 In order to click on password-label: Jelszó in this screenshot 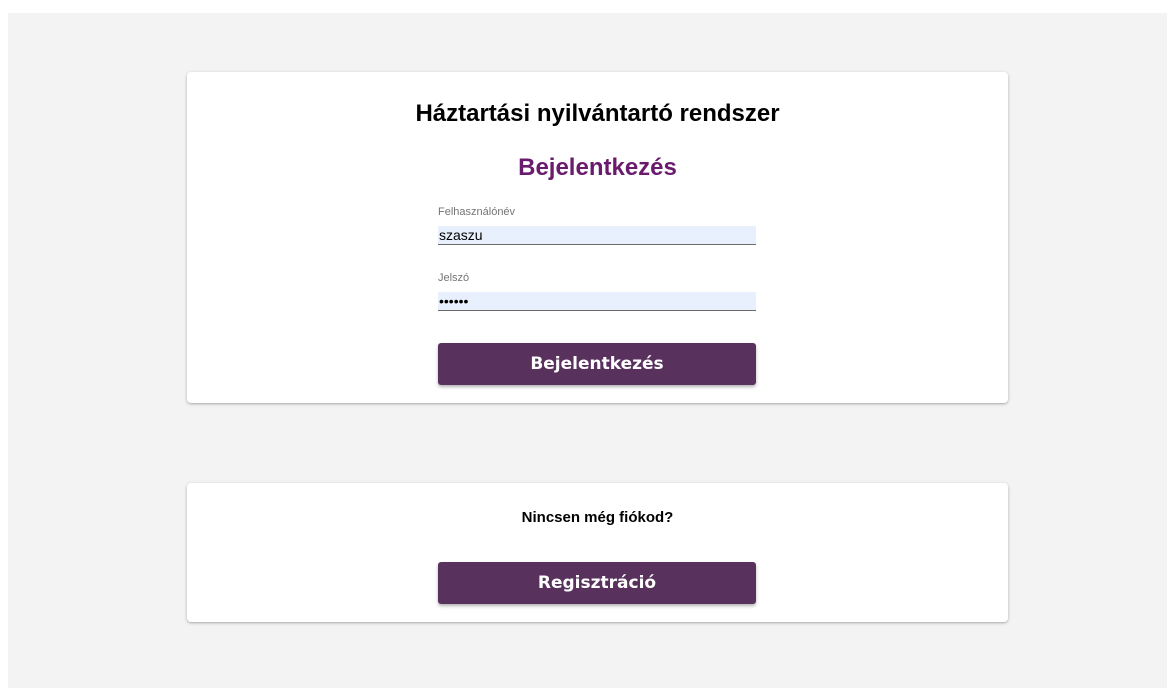, I will do `click(454, 278)`.